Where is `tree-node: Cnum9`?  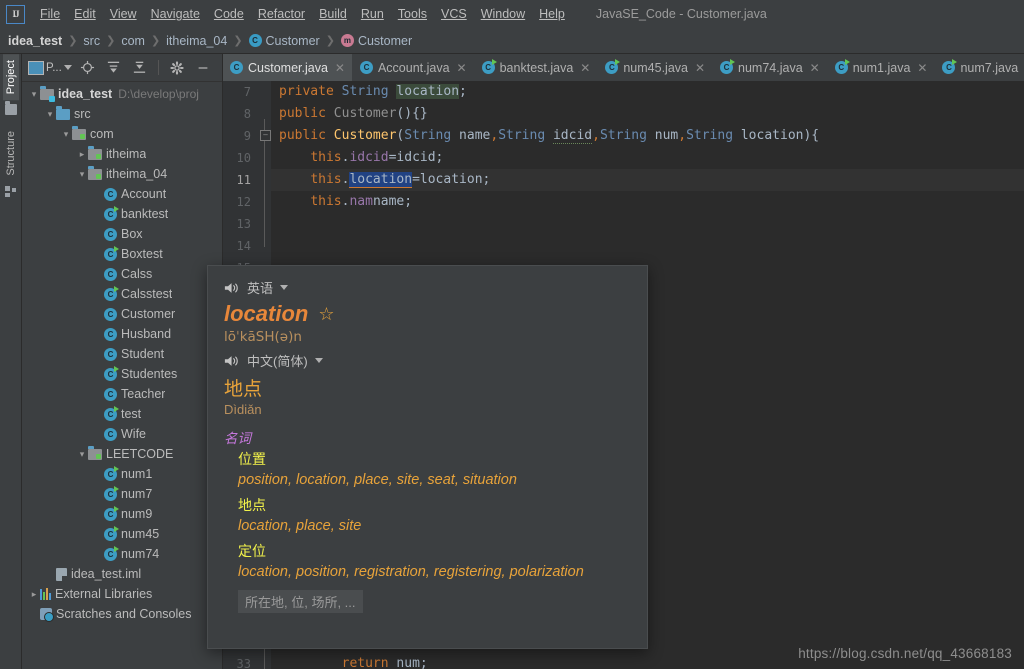
tree-node: Cnum9 is located at coordinates (122, 514).